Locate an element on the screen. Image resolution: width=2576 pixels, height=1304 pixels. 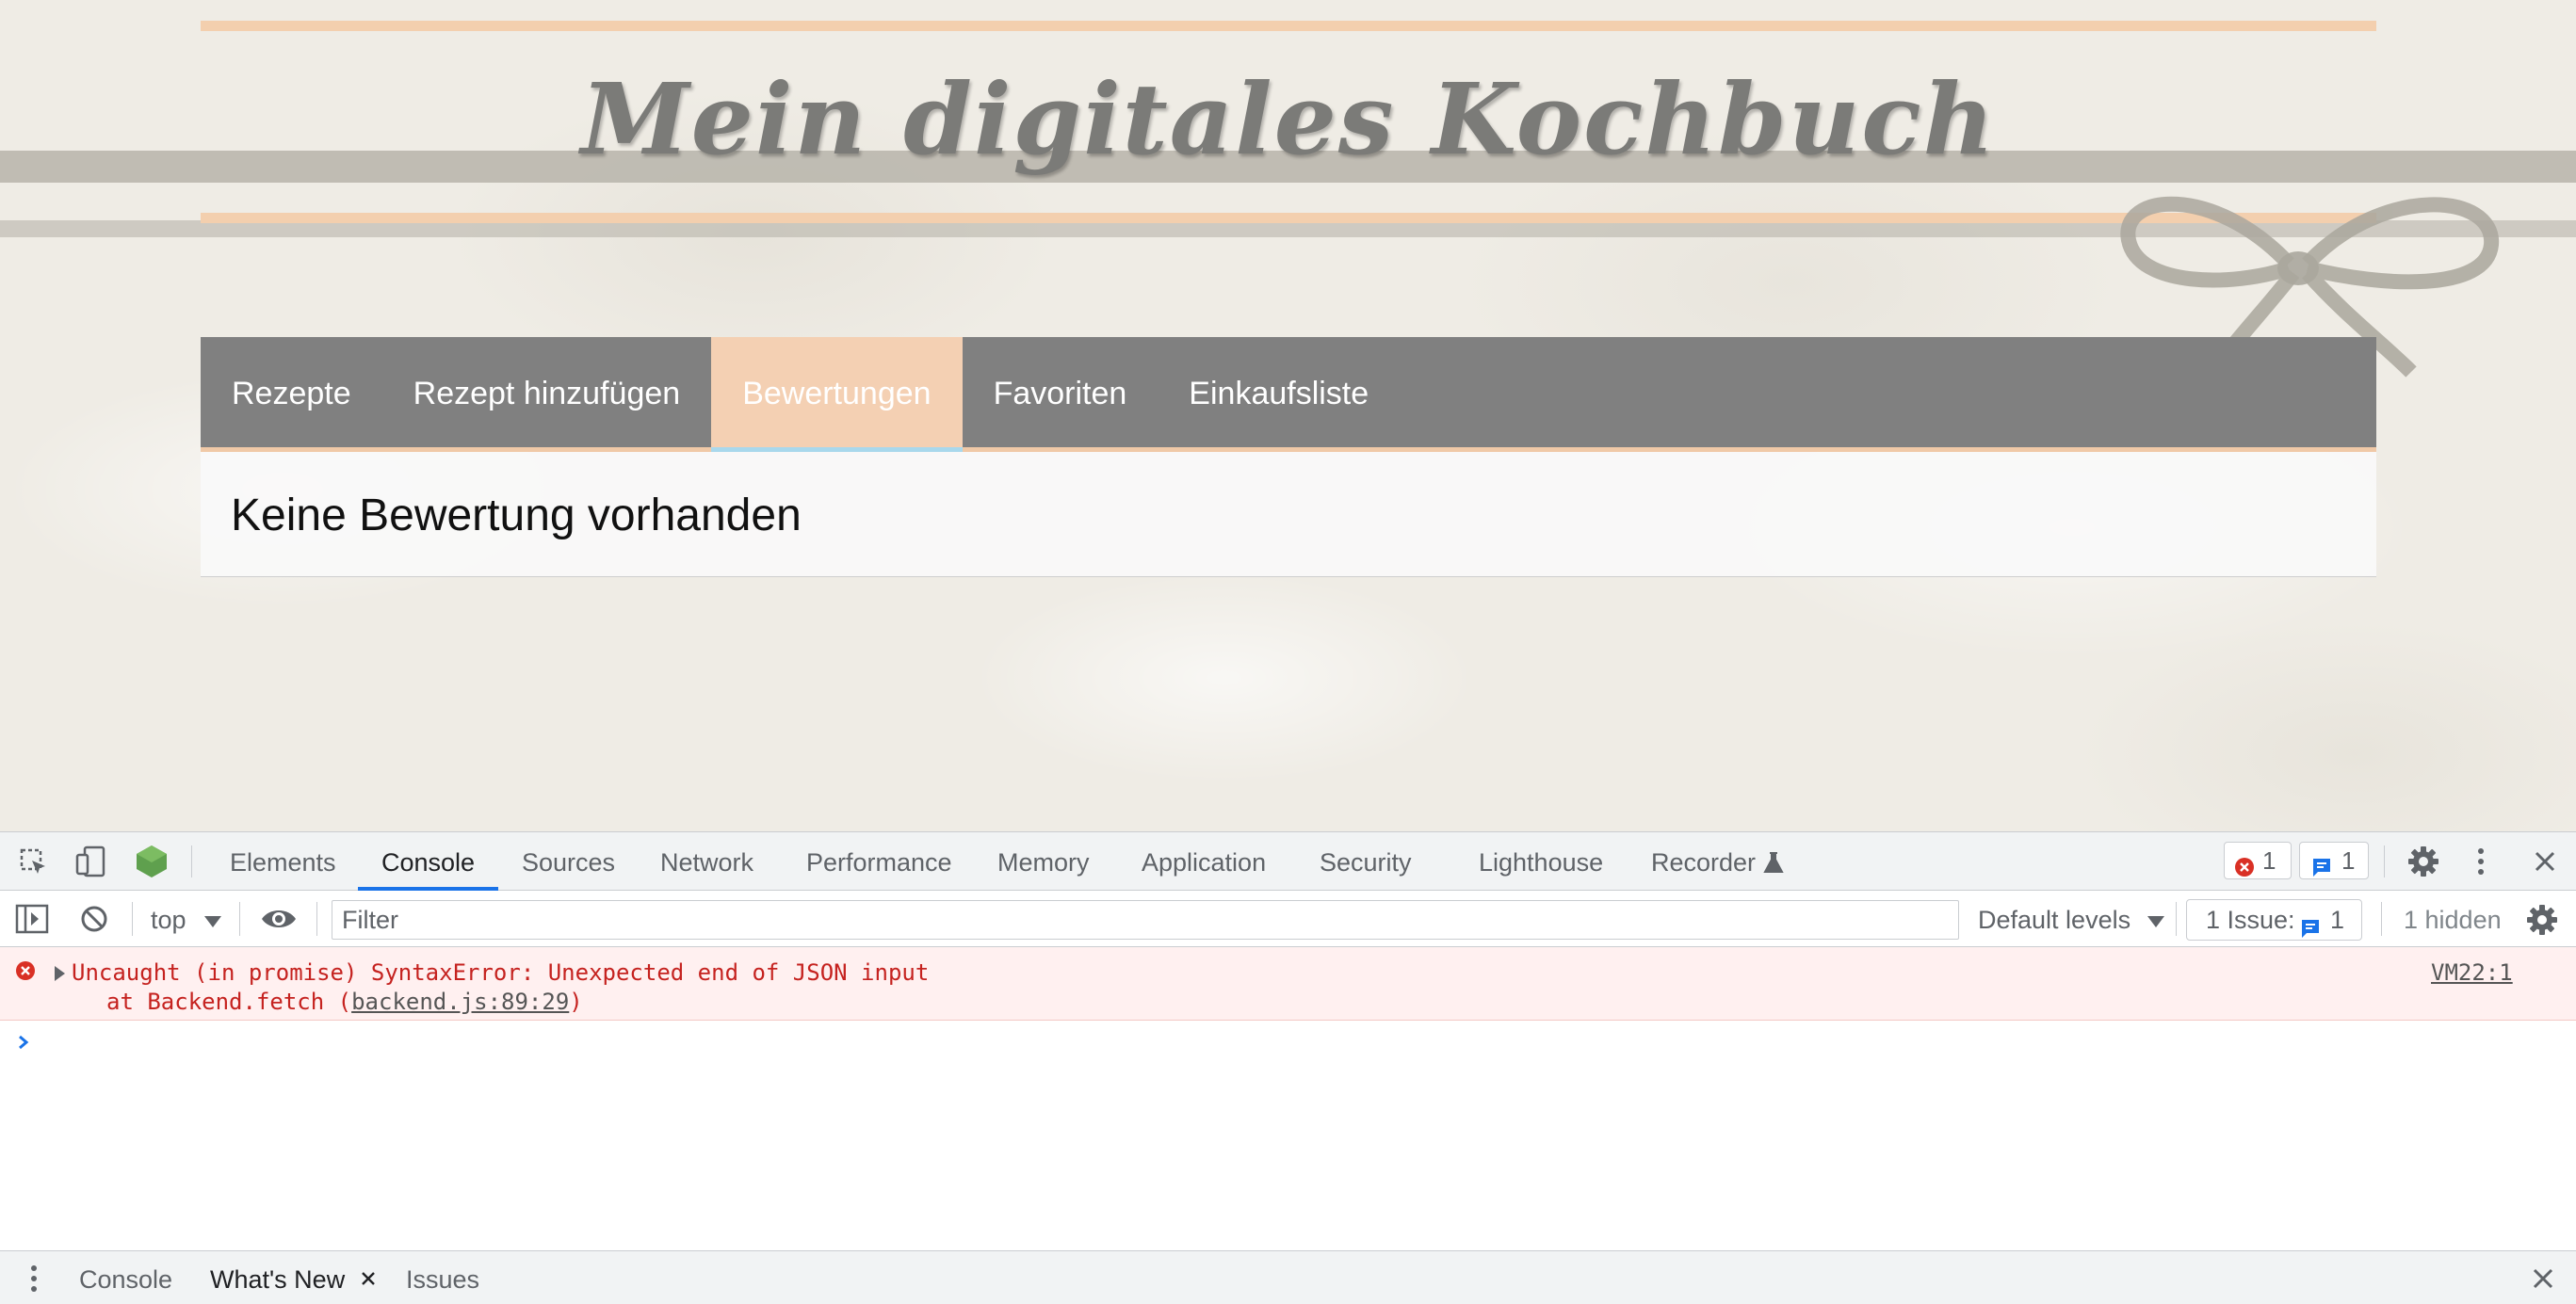
issues-count: 1 is located at coordinates (2337, 920).